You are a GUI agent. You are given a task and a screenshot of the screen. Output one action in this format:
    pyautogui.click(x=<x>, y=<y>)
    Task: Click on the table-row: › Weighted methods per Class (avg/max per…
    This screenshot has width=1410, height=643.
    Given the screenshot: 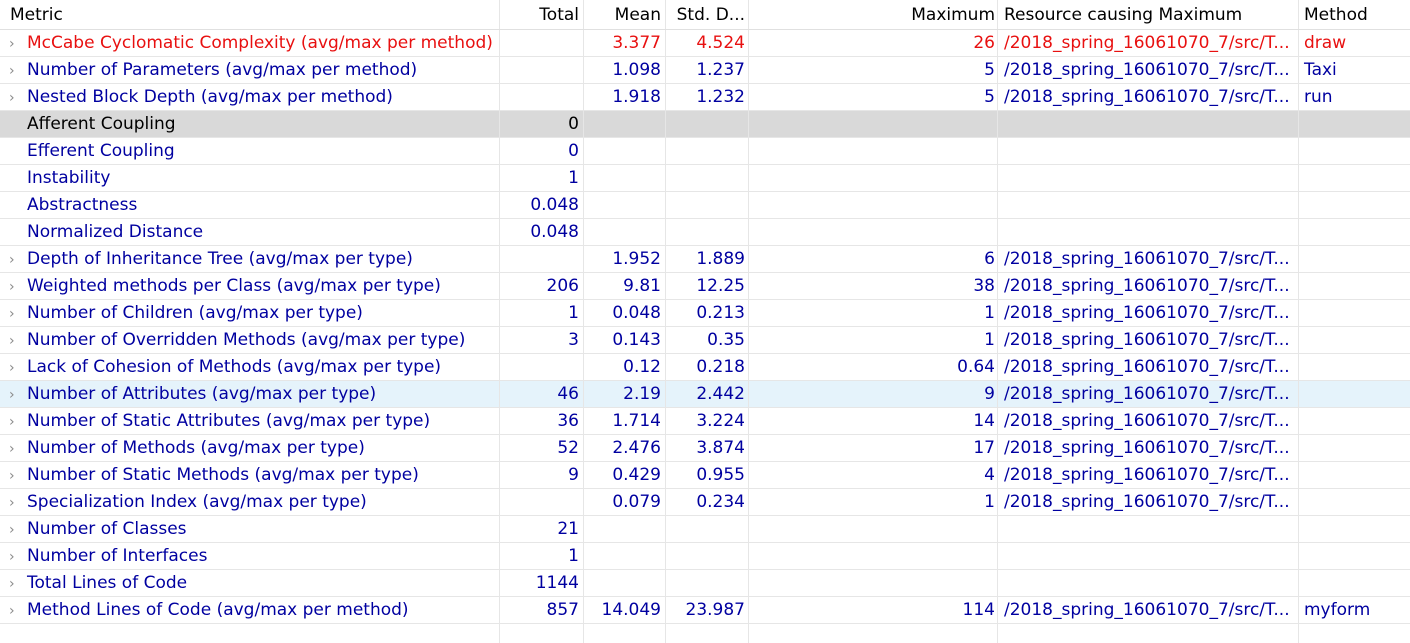 What is the action you would take?
    pyautogui.click(x=705, y=286)
    